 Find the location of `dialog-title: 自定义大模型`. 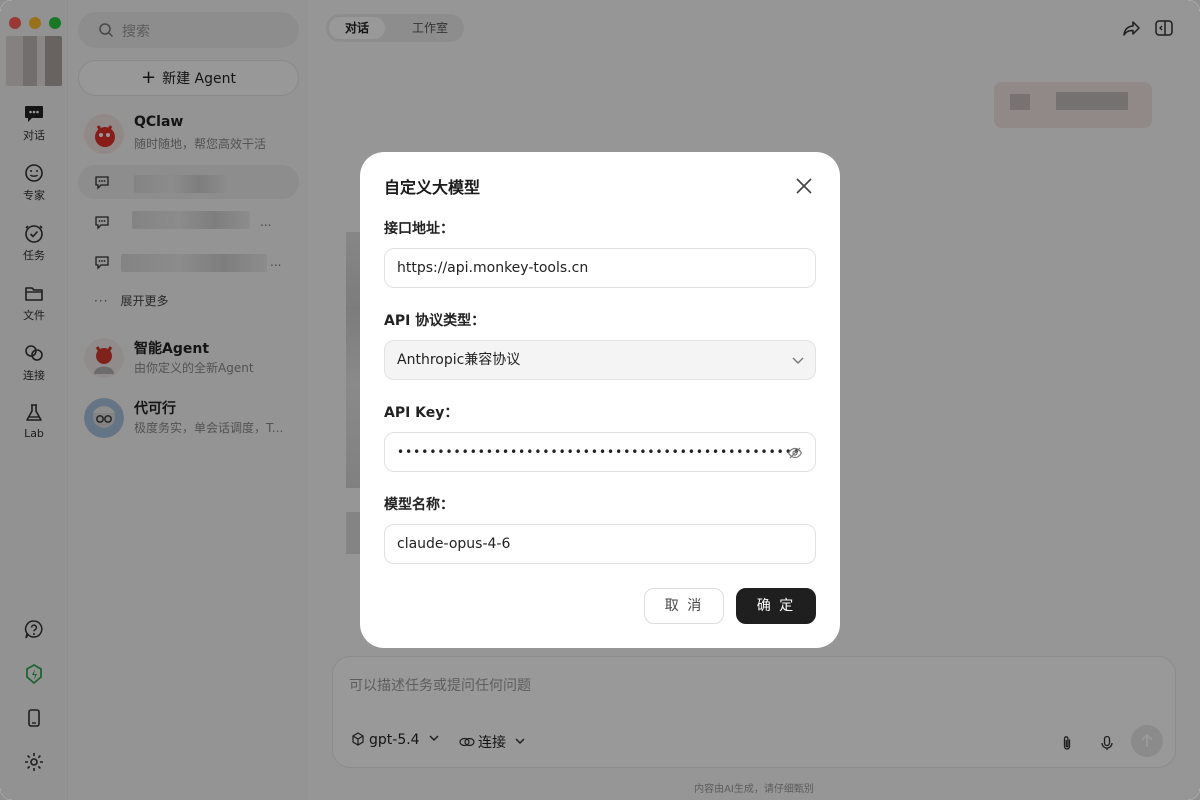

dialog-title: 自定义大模型 is located at coordinates (432, 187).